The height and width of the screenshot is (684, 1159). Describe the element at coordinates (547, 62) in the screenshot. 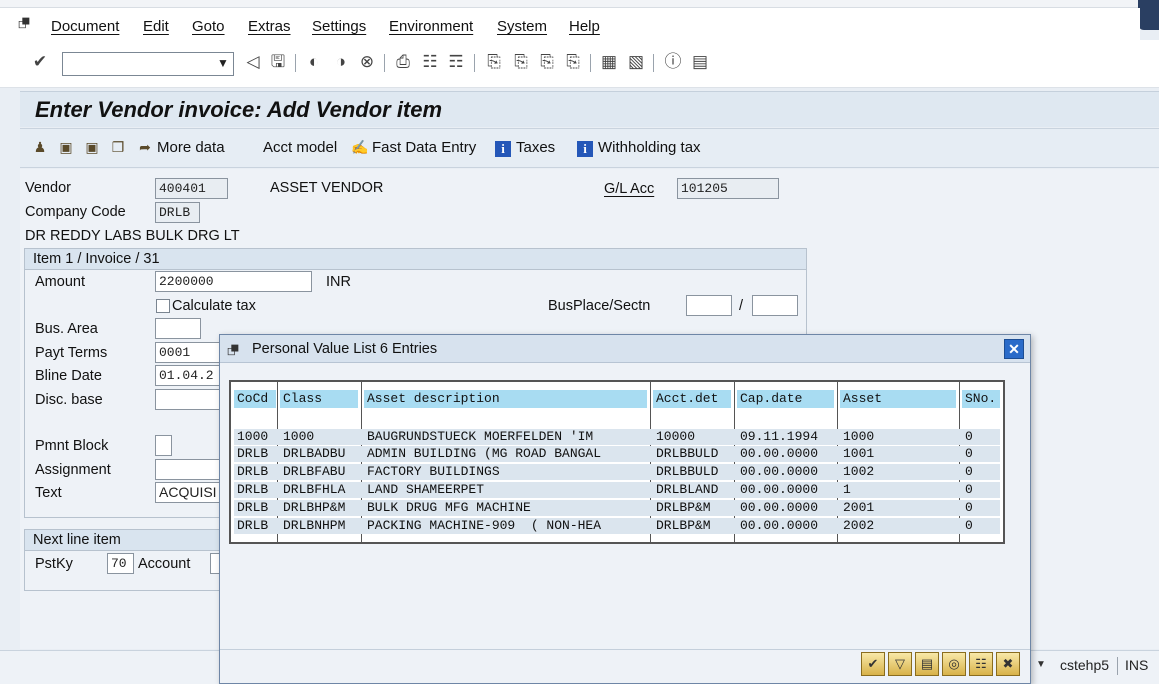

I see `next-page-icon: ⎘` at that location.